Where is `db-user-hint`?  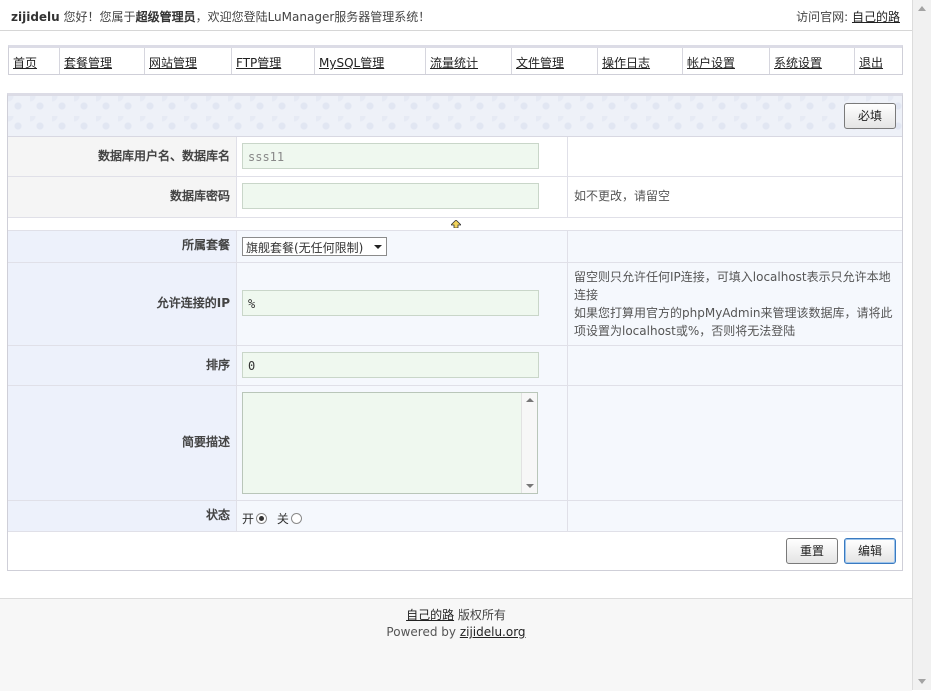 db-user-hint is located at coordinates (735, 156).